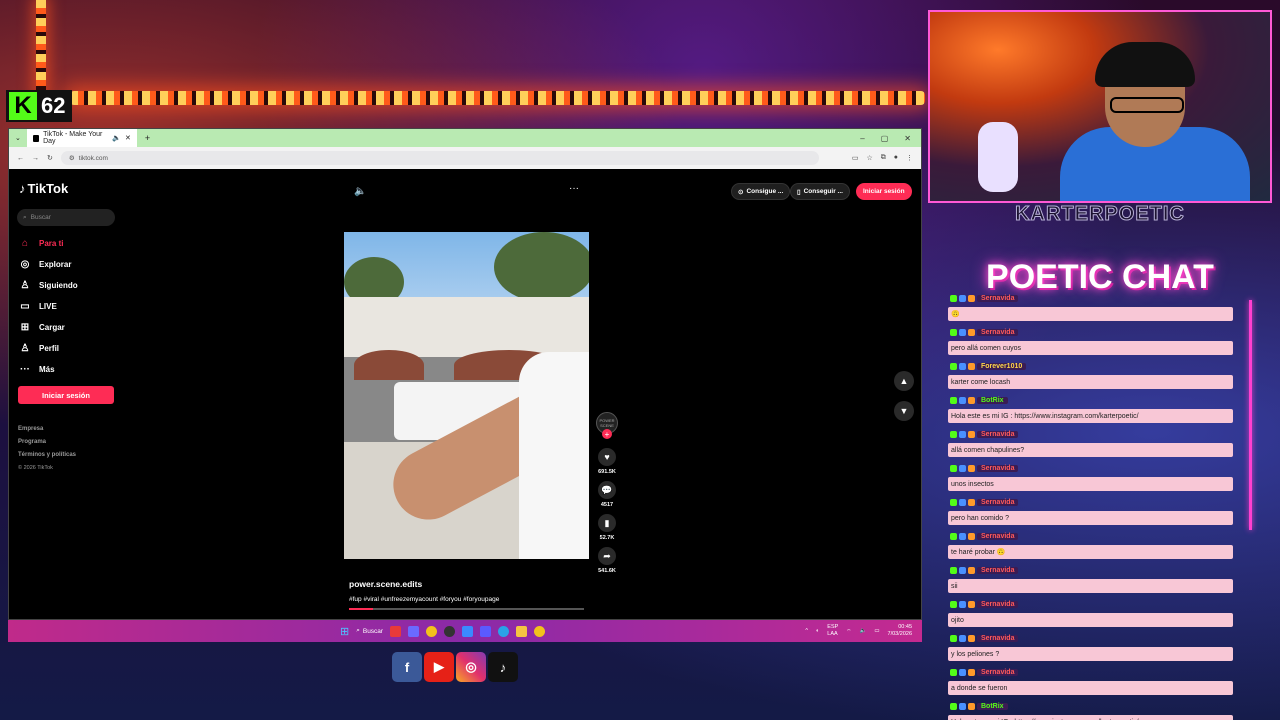 Image resolution: width=1280 pixels, height=720 pixels. Describe the element at coordinates (74, 243) in the screenshot. I see `sidebar-item-para-ti: ⌂ Para ti` at that location.